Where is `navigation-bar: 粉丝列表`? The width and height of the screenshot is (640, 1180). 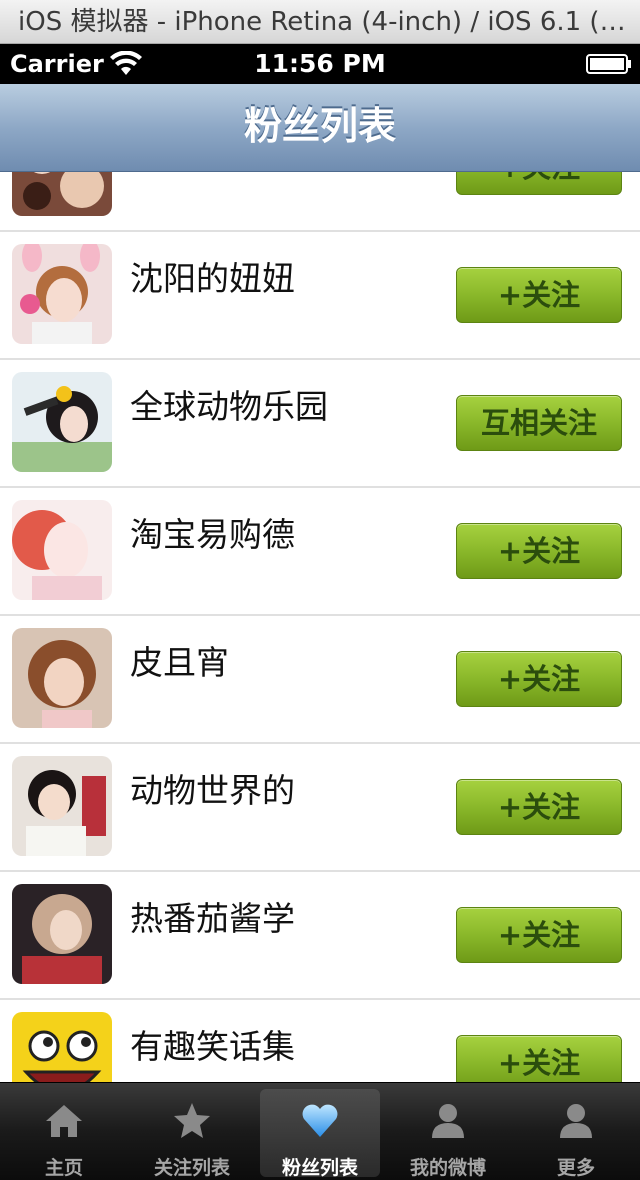
navigation-bar: 粉丝列表 is located at coordinates (320, 128).